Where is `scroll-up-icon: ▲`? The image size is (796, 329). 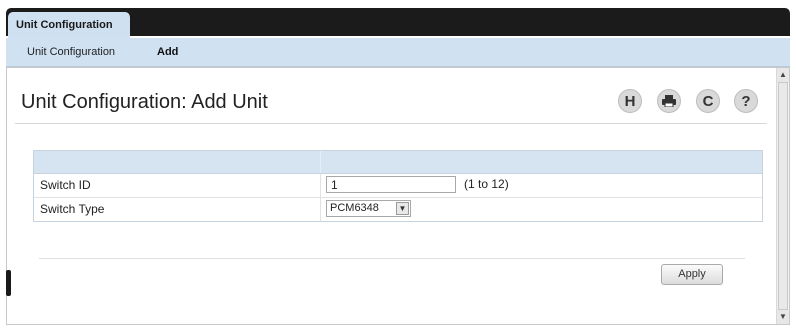
scroll-up-icon: ▲ is located at coordinates (783, 75).